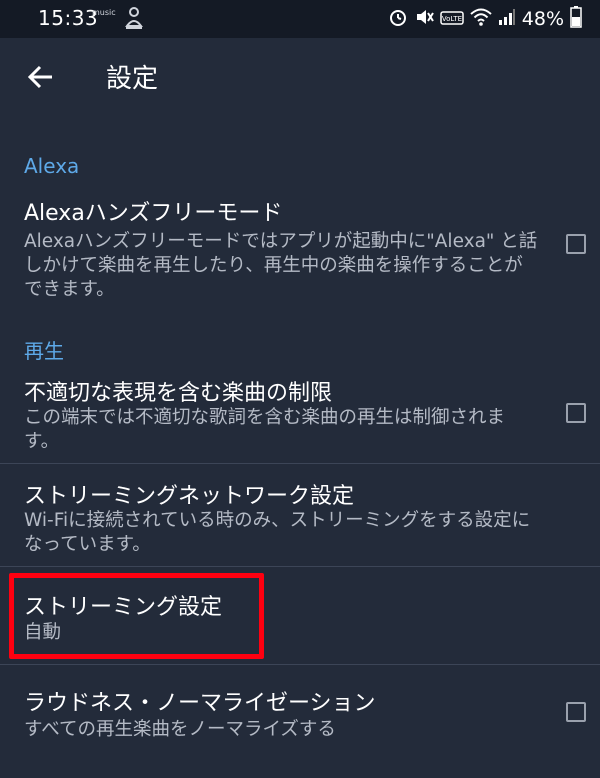 This screenshot has height=778, width=600. What do you see at coordinates (44, 351) in the screenshot?
I see `section-heading-playback: 再生` at bounding box center [44, 351].